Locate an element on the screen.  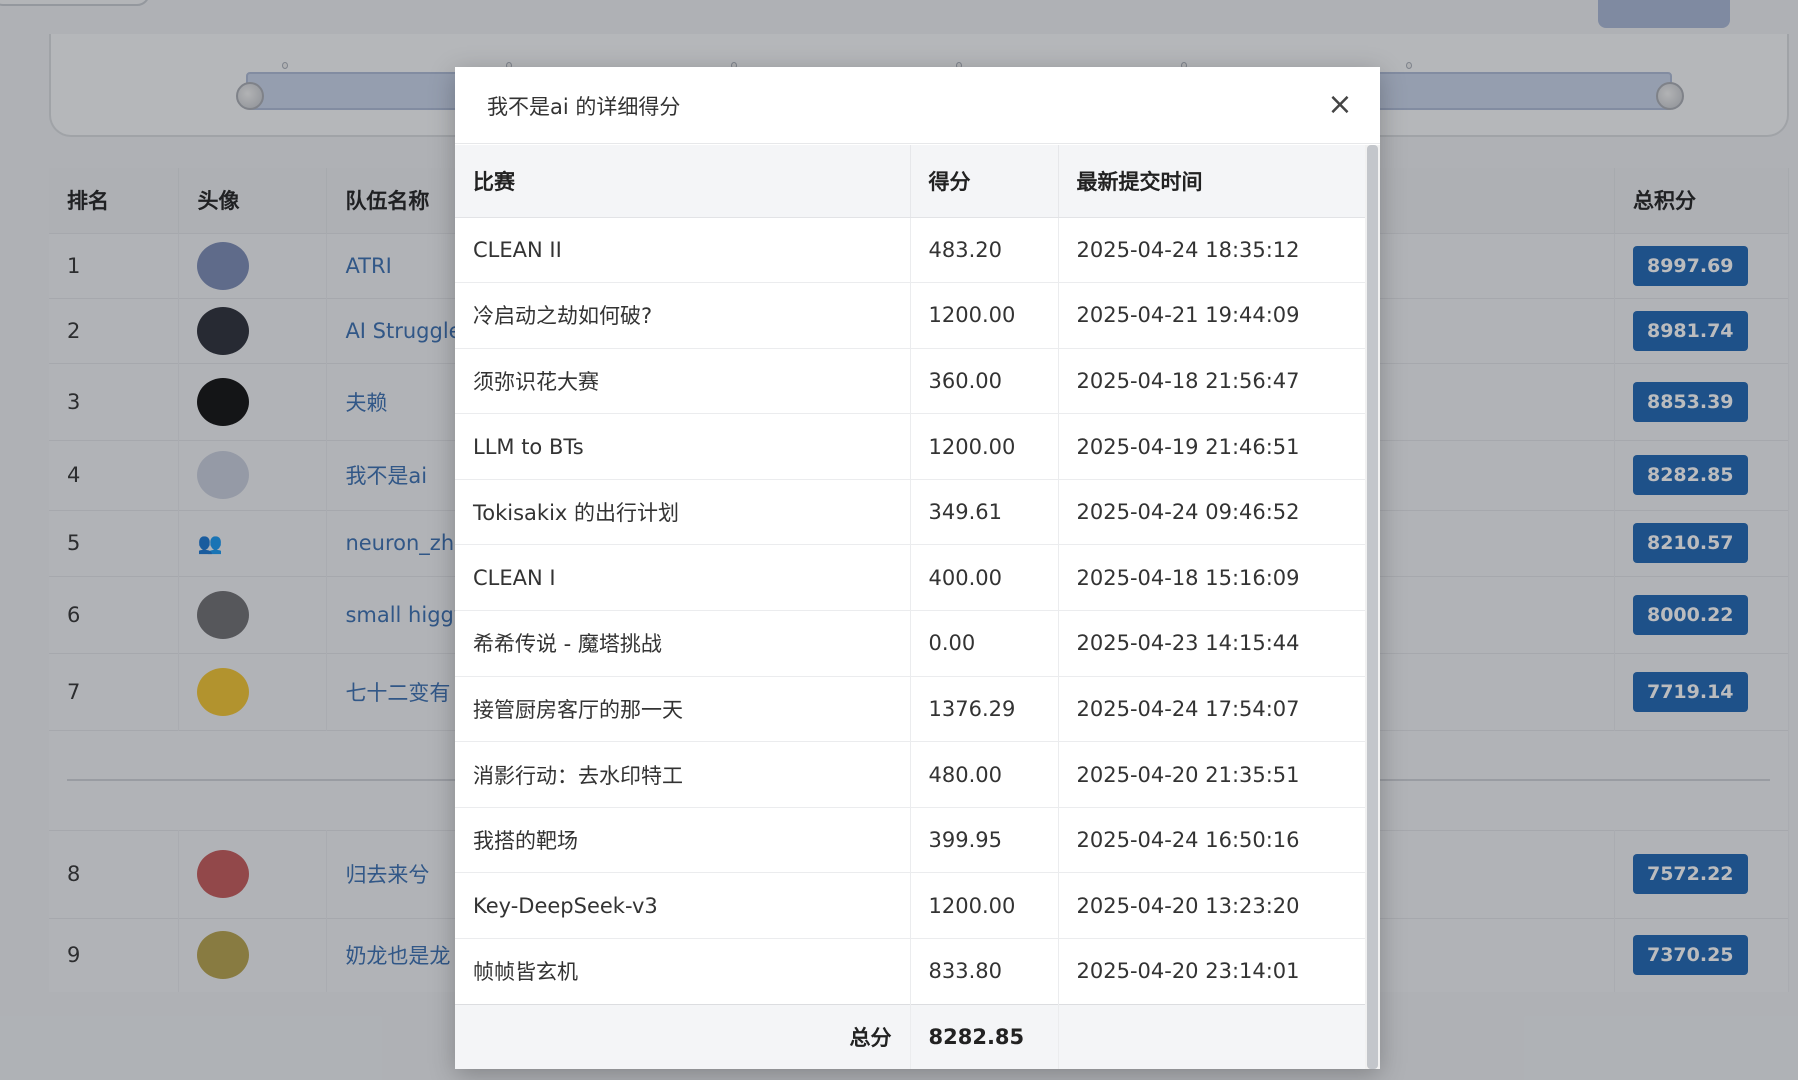
score-row: CLEAN II 483.20 2025-04-24 18:35:12 is located at coordinates (910, 249).